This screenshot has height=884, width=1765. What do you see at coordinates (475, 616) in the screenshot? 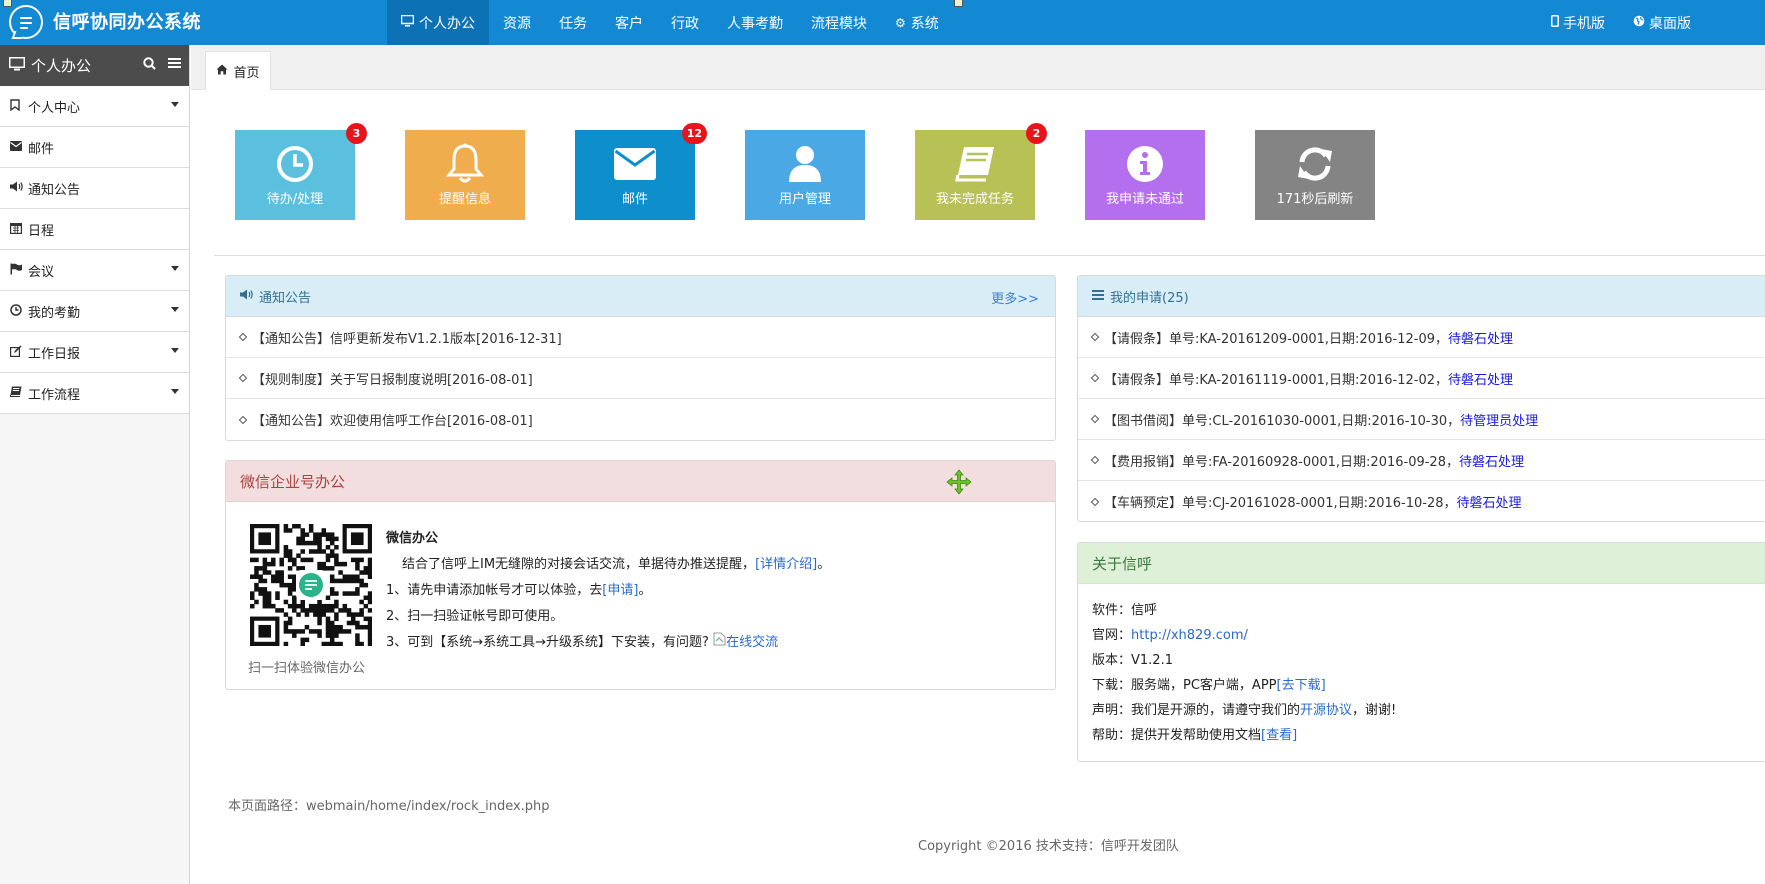
I see `wechat-step-2: 2、扫一扫验证帐号即可使用。` at bounding box center [475, 616].